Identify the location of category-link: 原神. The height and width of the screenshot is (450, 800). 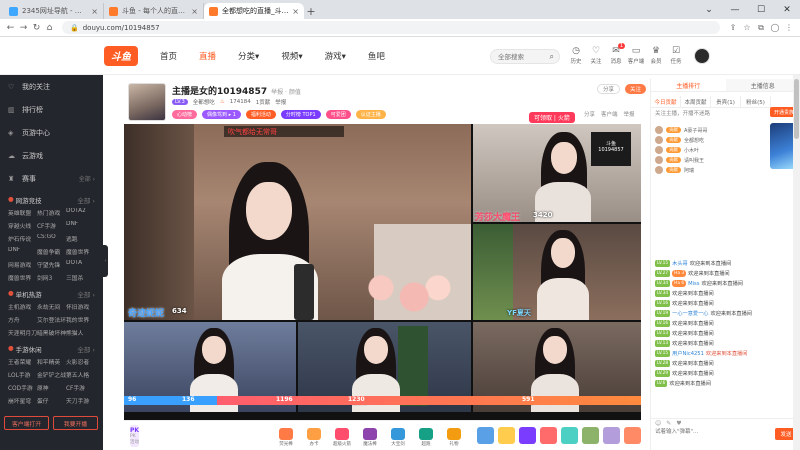
(51, 387).